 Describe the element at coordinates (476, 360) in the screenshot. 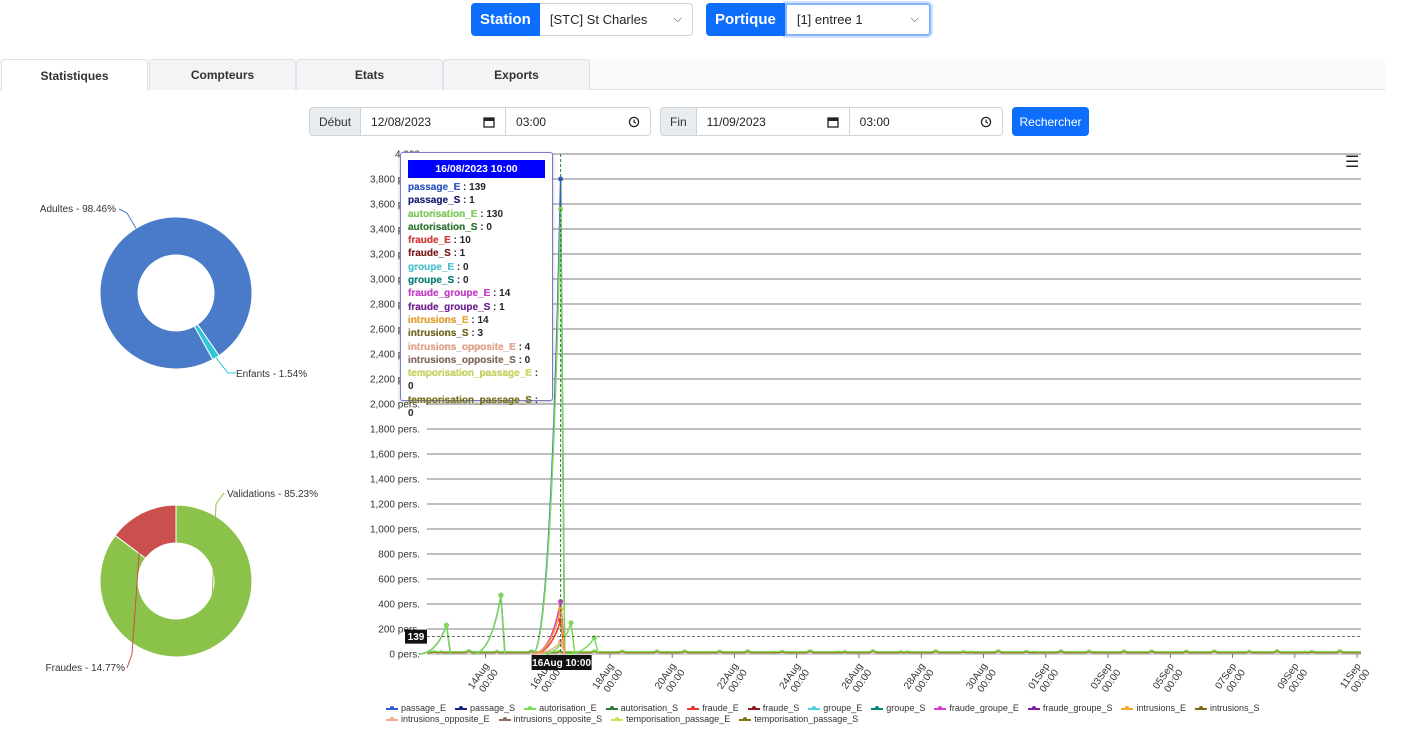

I see `tooltip-row: intrusions_opposite_S : 0` at that location.